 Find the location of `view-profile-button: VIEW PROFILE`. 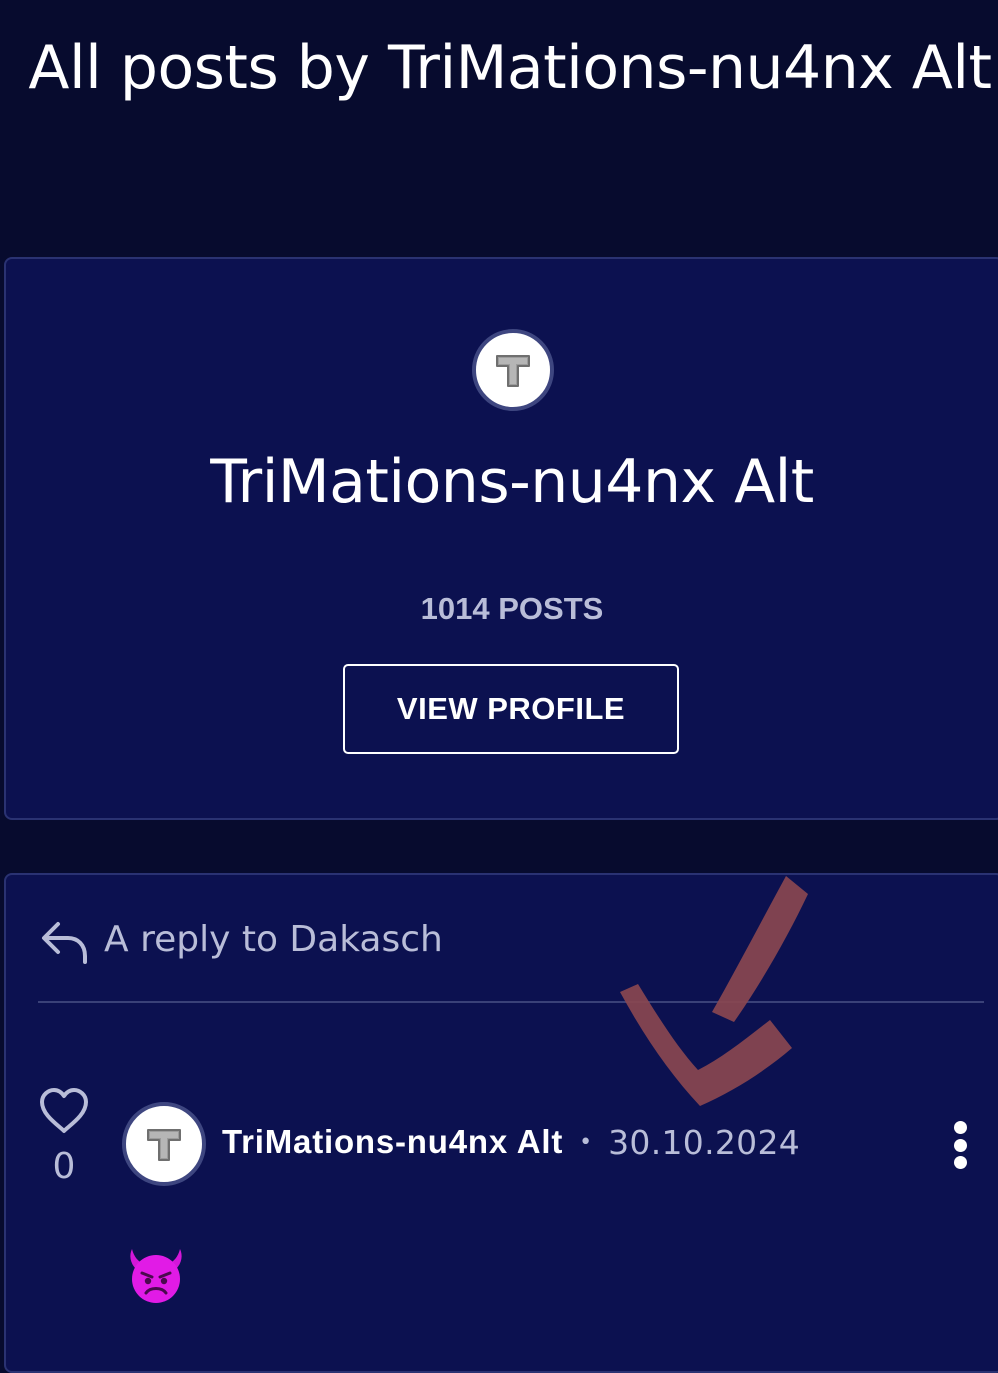

view-profile-button: VIEW PROFILE is located at coordinates (511, 709).